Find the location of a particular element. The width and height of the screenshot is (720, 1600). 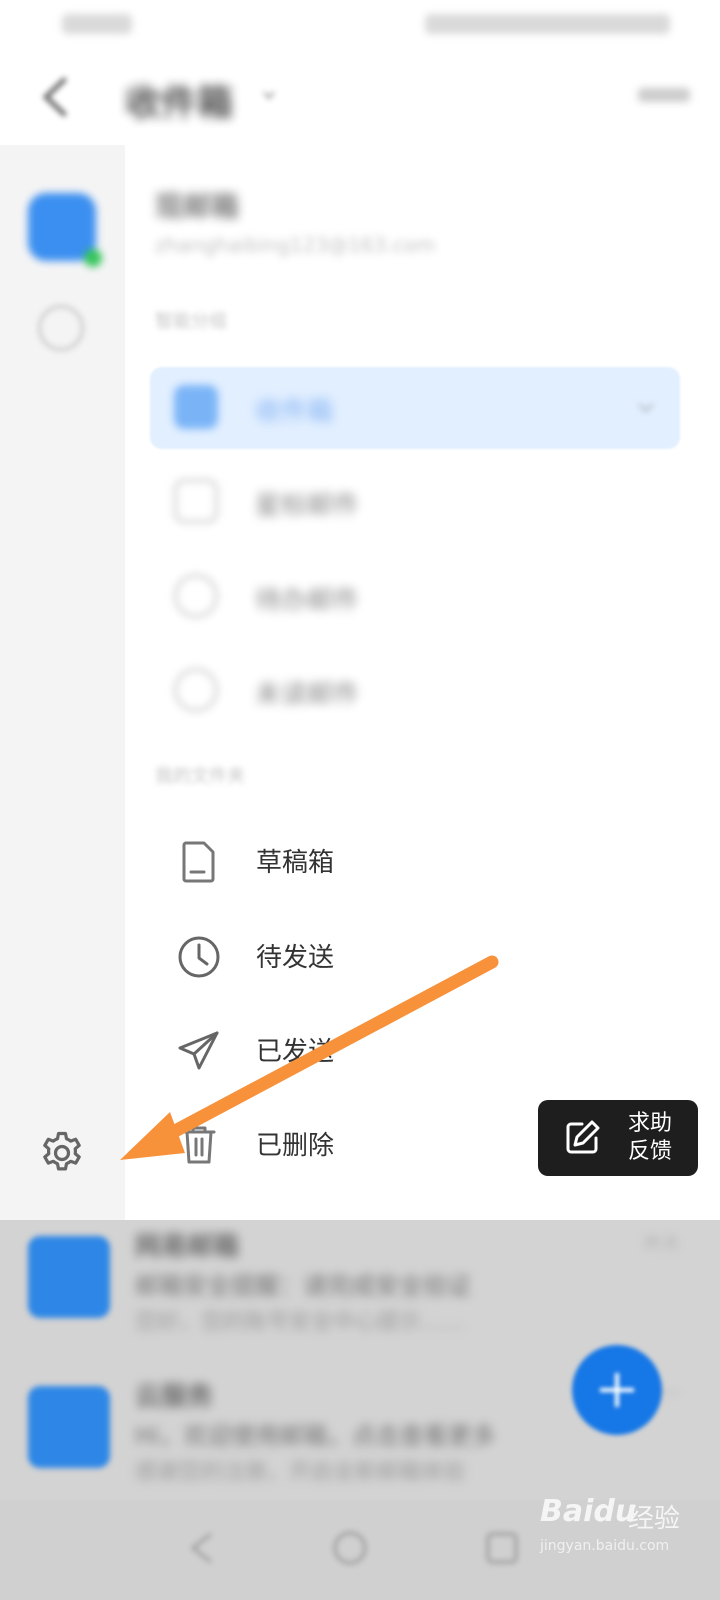

draft-doc-icon is located at coordinates (198, 862).